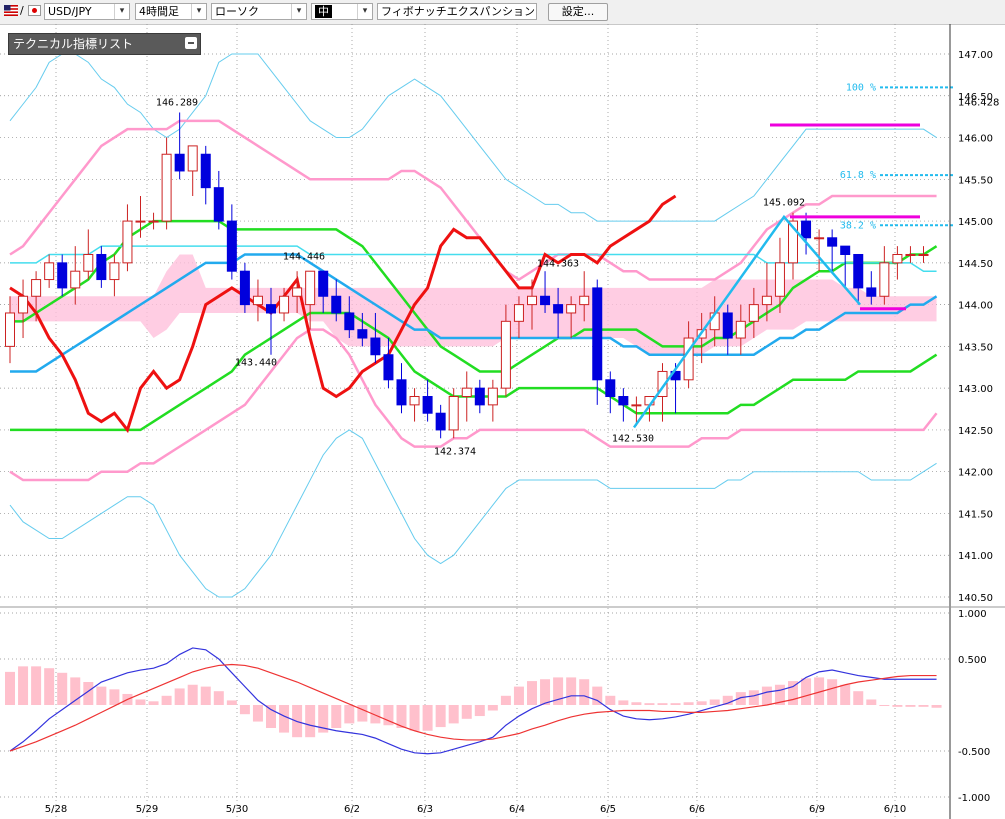 The width and height of the screenshot is (1005, 819). I want to click on y-tick-label: 142.50, so click(975, 431).